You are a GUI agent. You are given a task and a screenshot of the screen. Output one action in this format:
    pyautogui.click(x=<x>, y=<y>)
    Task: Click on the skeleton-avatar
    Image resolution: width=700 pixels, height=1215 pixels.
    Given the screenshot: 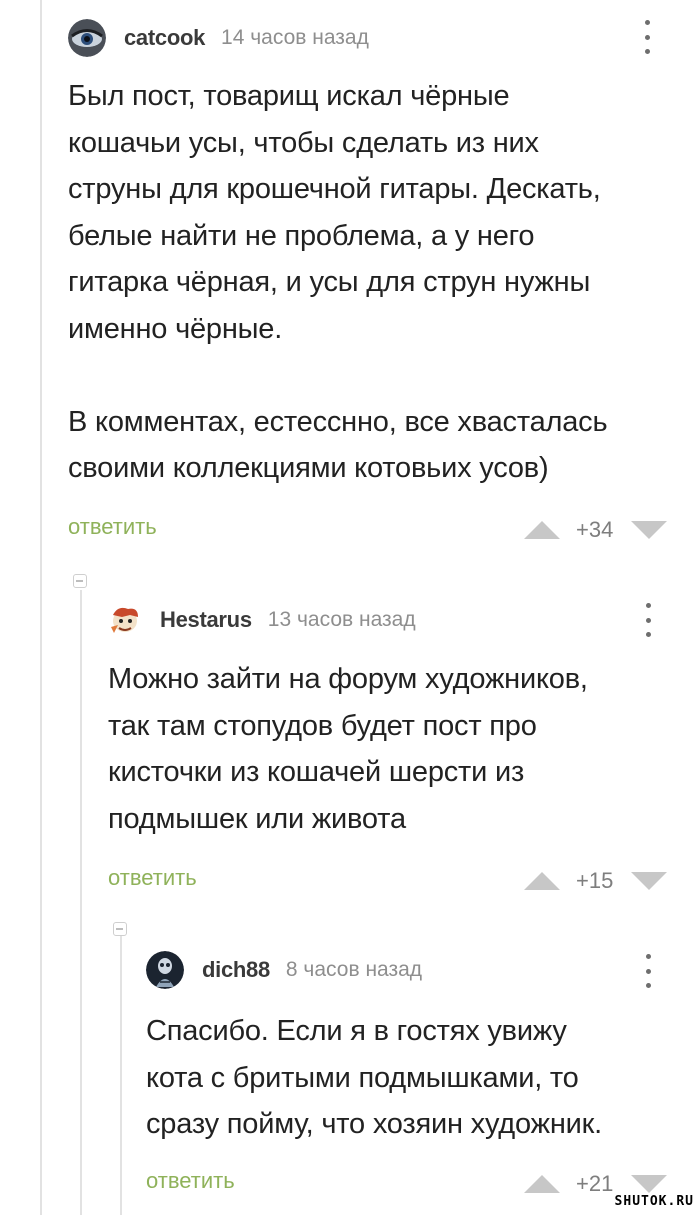 What is the action you would take?
    pyautogui.click(x=165, y=970)
    